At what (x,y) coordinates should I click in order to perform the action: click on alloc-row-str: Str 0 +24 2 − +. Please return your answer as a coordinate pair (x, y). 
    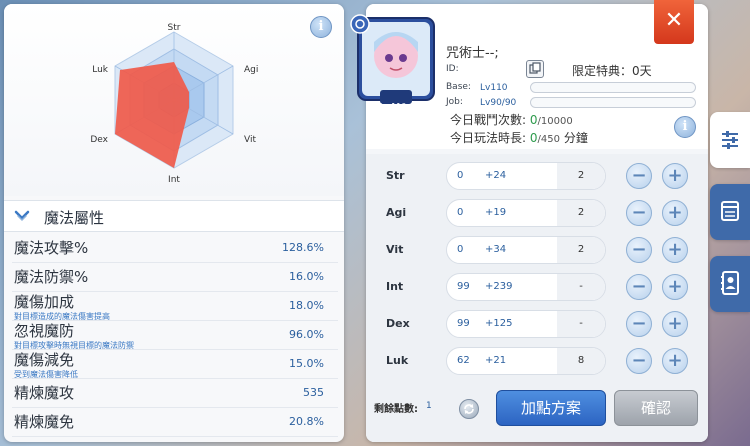
    Looking at the image, I should click on (537, 176).